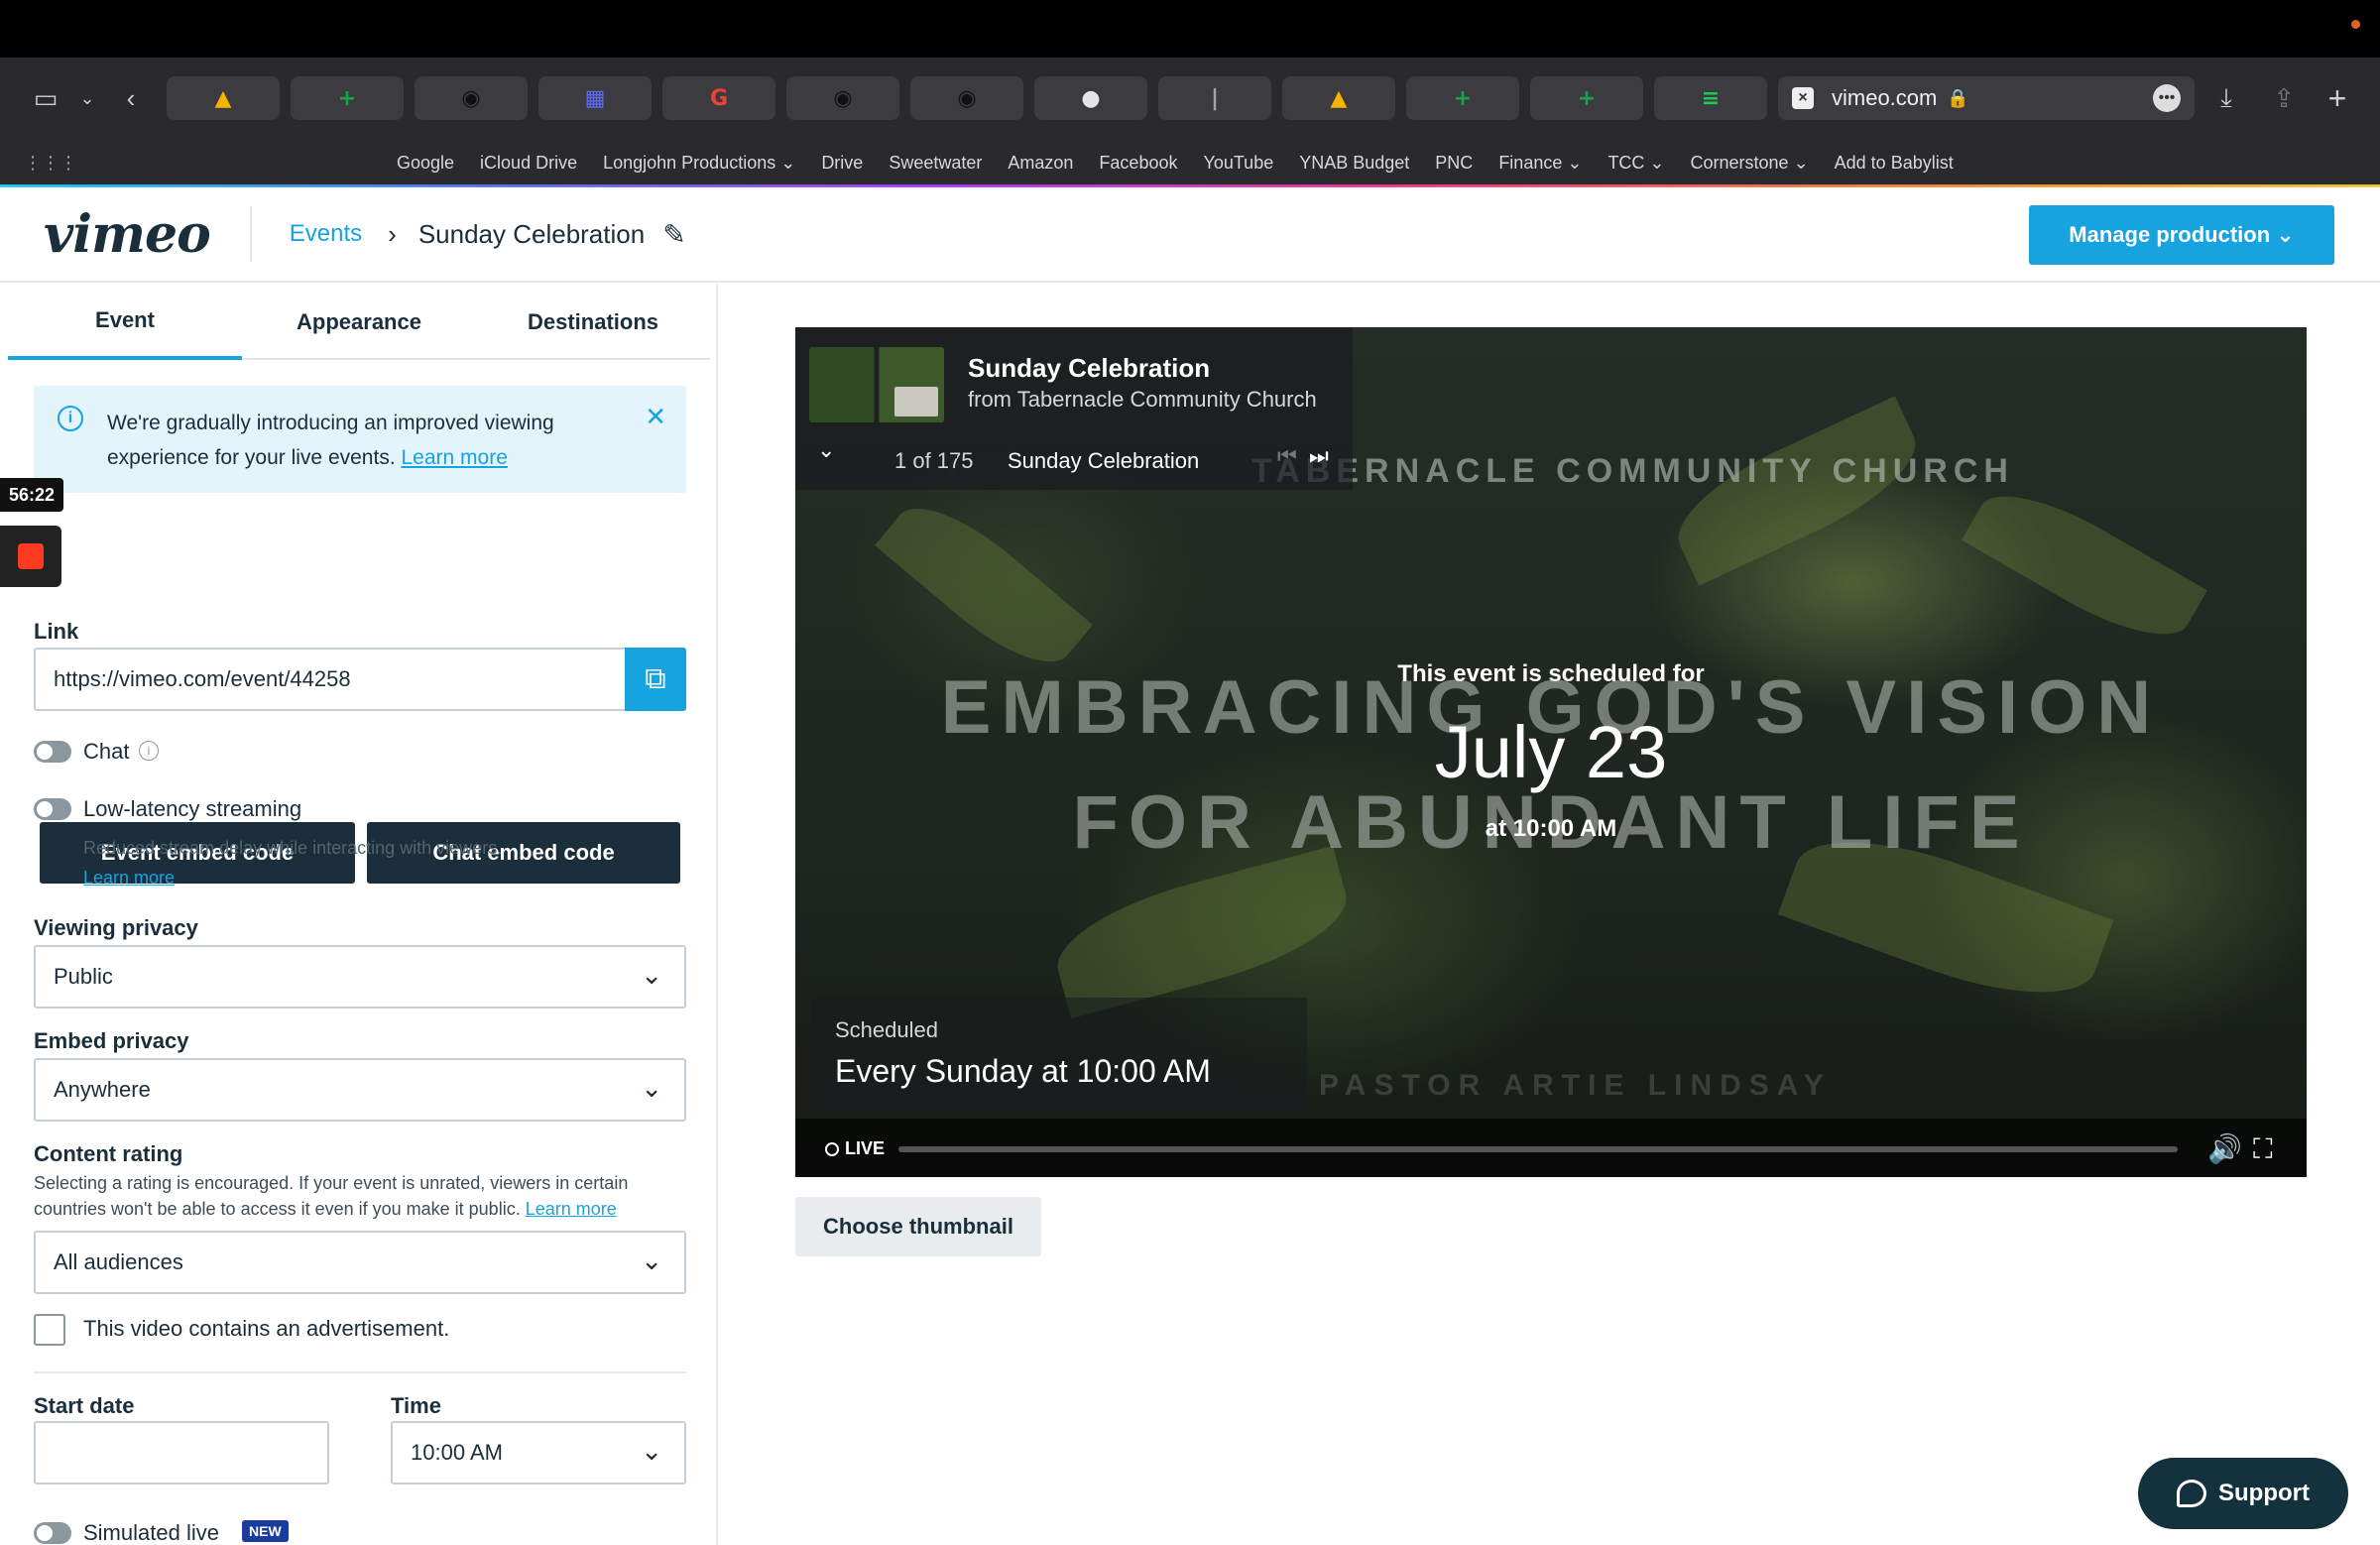 This screenshot has width=2380, height=1545. Describe the element at coordinates (30, 556) in the screenshot. I see `stop-recording-button` at that location.